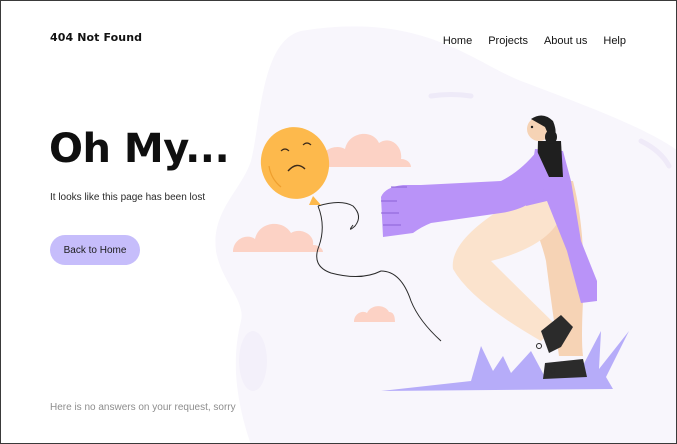 The image size is (677, 444). What do you see at coordinates (96, 37) in the screenshot?
I see `brand-logo: 404 Not Found` at bounding box center [96, 37].